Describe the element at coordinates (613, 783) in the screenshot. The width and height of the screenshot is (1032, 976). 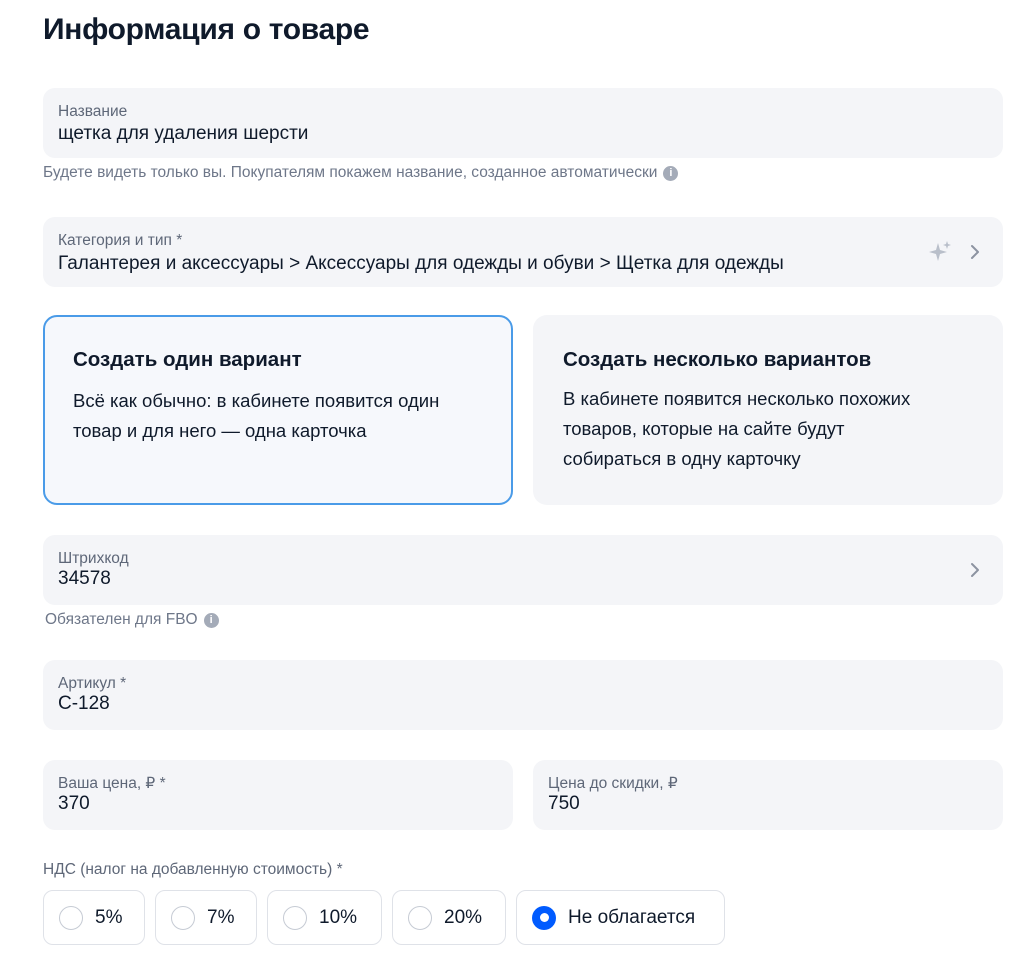
I see `old-price-field-label: Цена до скидки, ₽` at that location.